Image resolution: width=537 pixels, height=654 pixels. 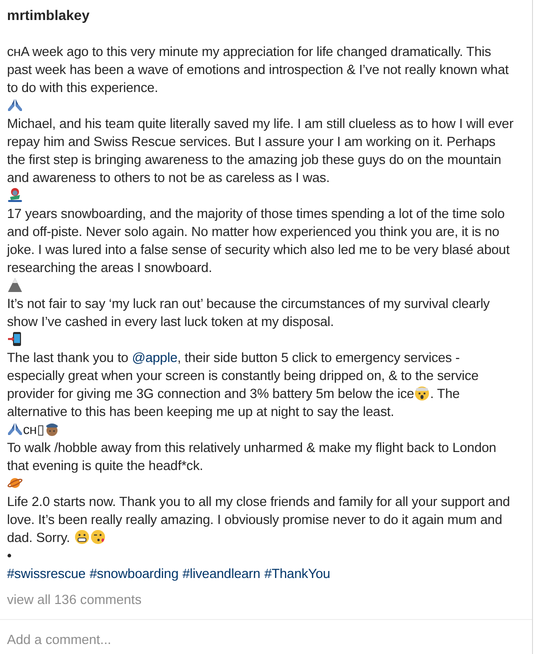 I want to click on caption-text: Life 2.0 starts now. Thank you to all my close friends and family for all your support and love. It’s been really really amazing. I obviously promise never to do it again mum and dad. Sorry., so click(x=259, y=520).